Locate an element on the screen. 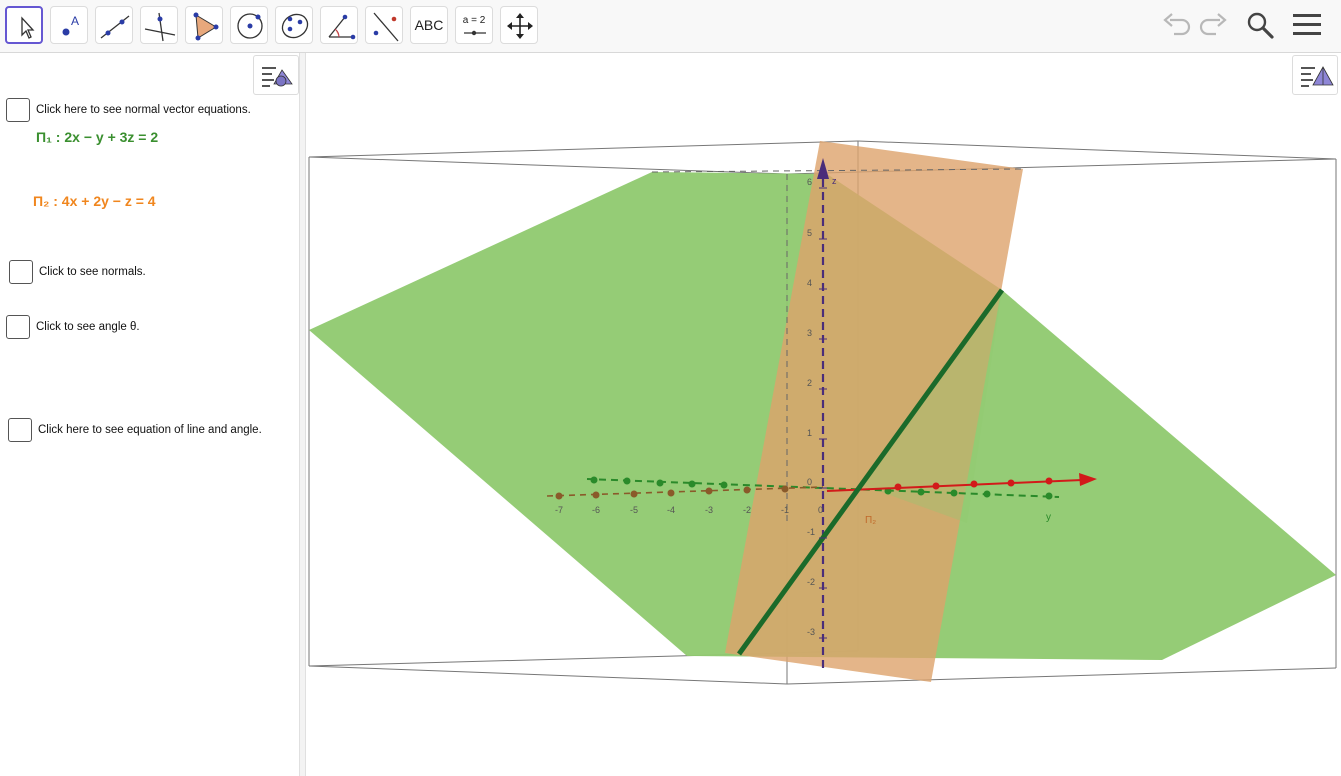  text-tool: ABC is located at coordinates (429, 25).